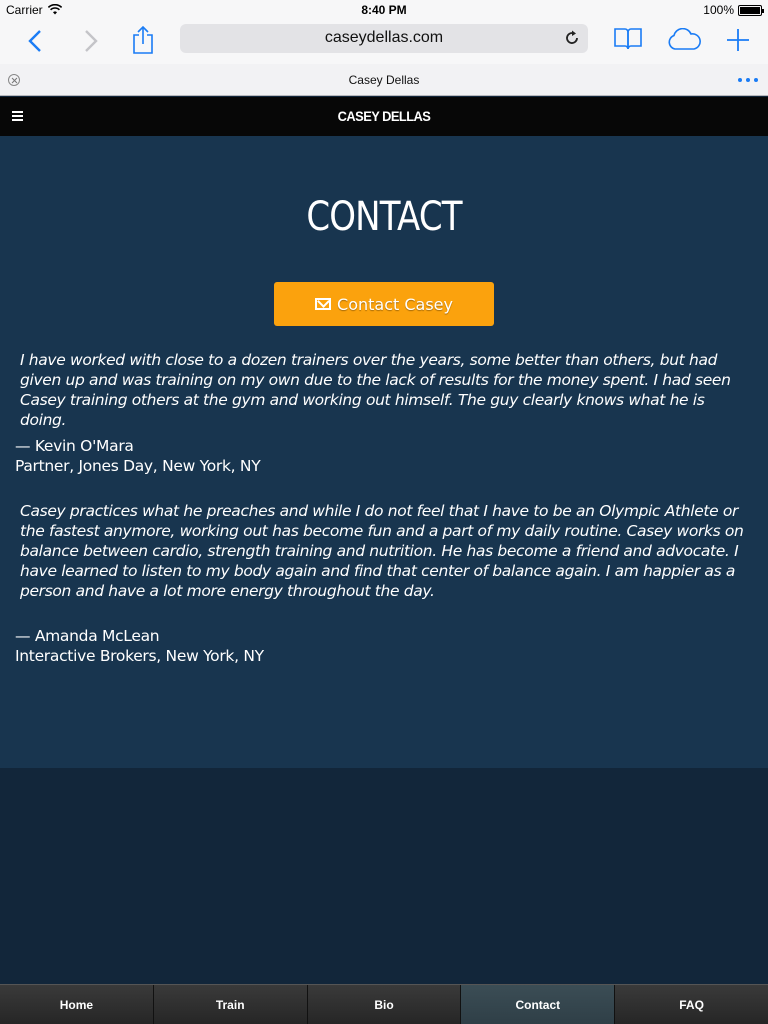  I want to click on more-options-icon, so click(748, 80).